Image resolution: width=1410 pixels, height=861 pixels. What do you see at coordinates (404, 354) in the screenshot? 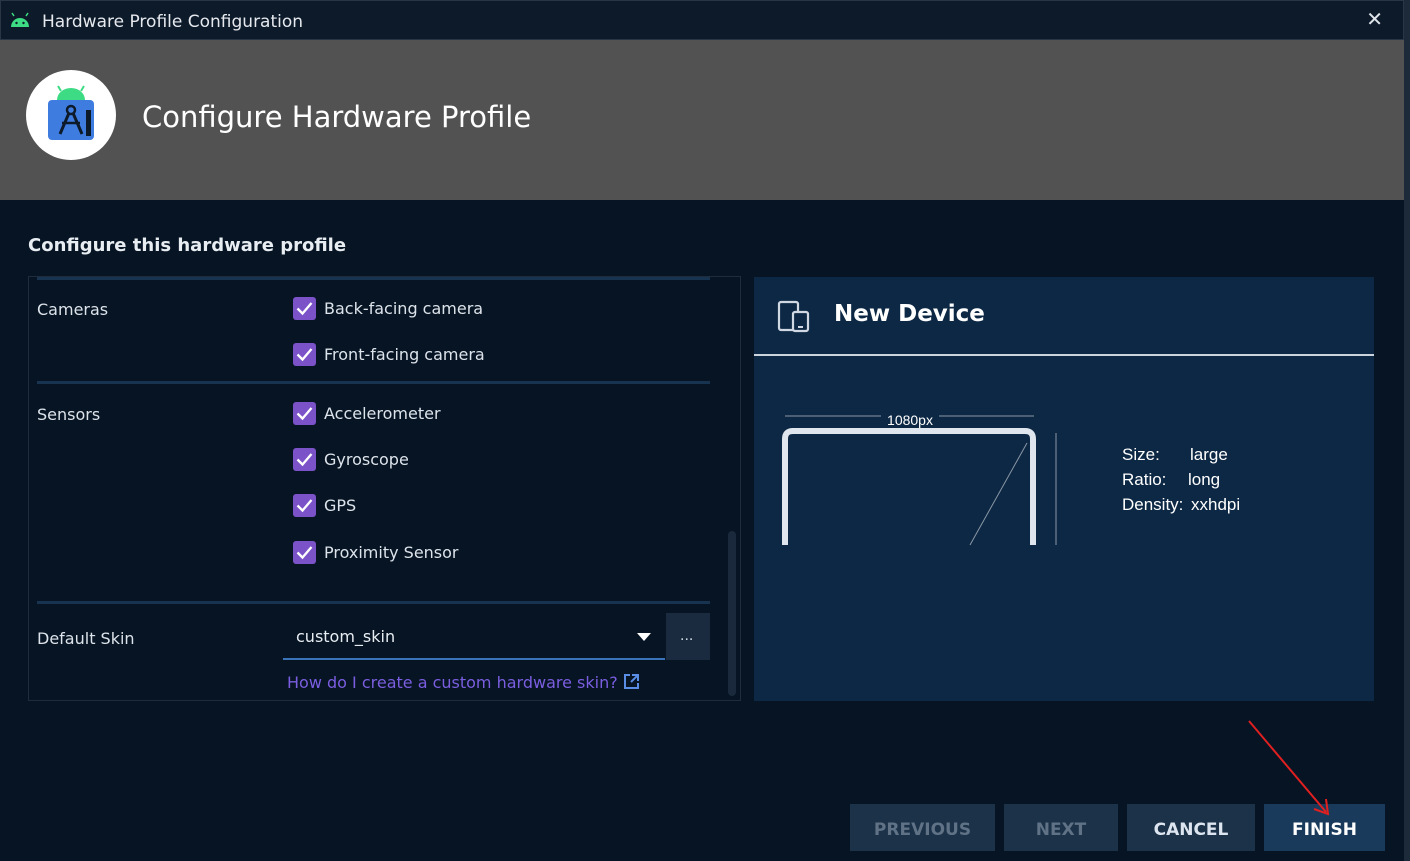
I see `checkbox-label: Front-facing camera` at bounding box center [404, 354].